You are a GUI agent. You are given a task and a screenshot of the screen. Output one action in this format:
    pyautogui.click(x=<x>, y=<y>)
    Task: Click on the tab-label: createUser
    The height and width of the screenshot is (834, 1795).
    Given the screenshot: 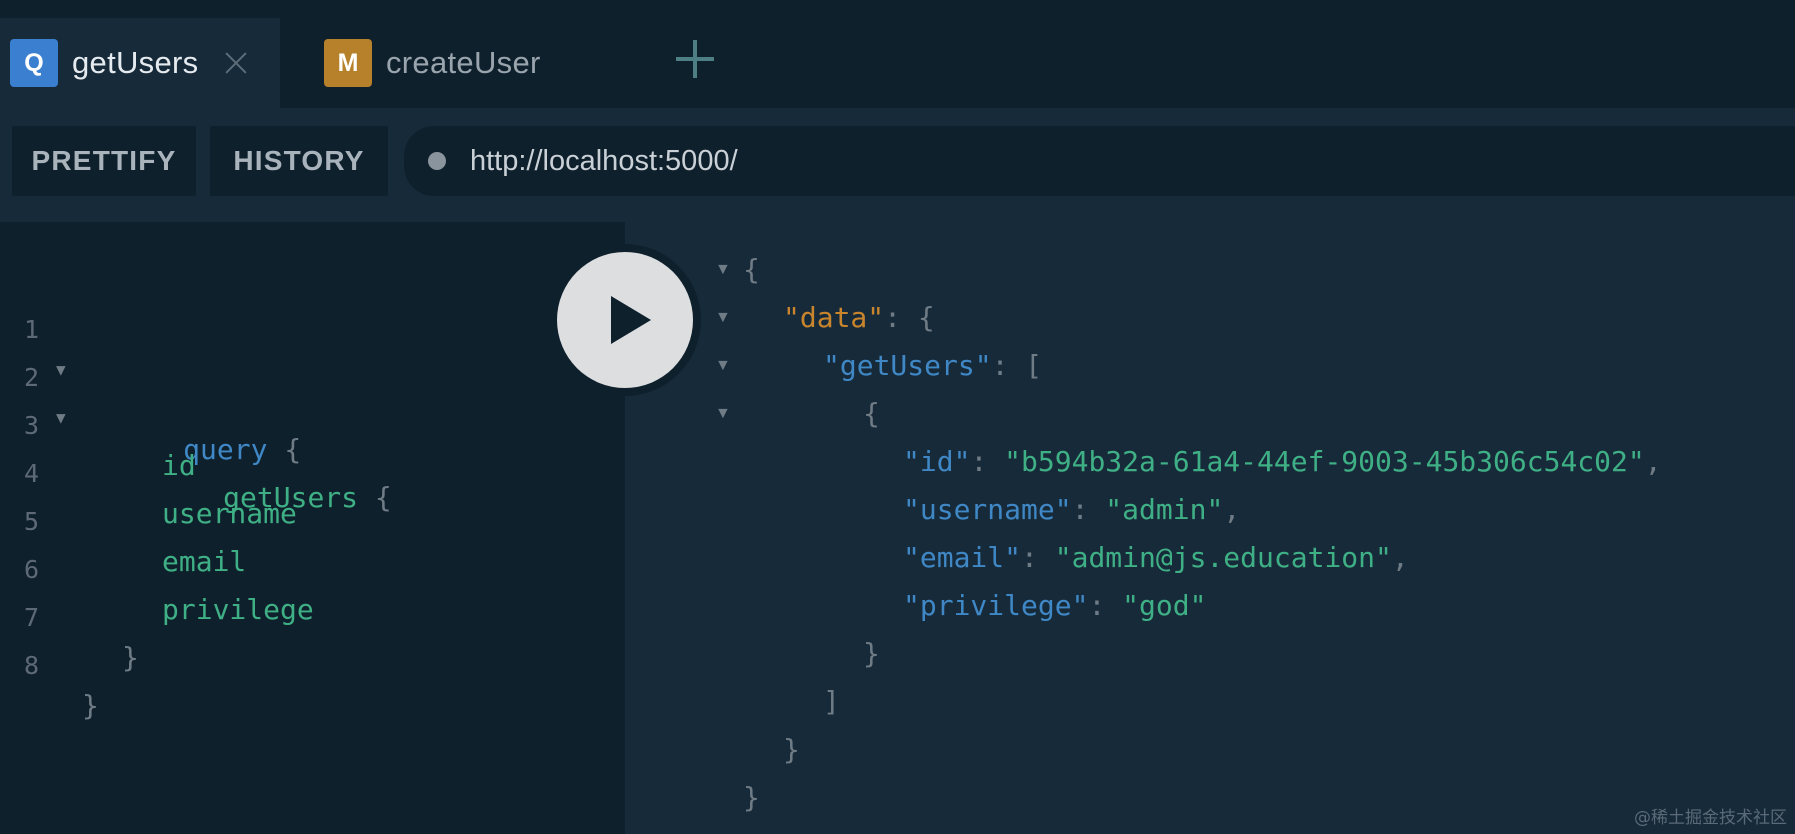 What is the action you would take?
    pyautogui.click(x=463, y=62)
    